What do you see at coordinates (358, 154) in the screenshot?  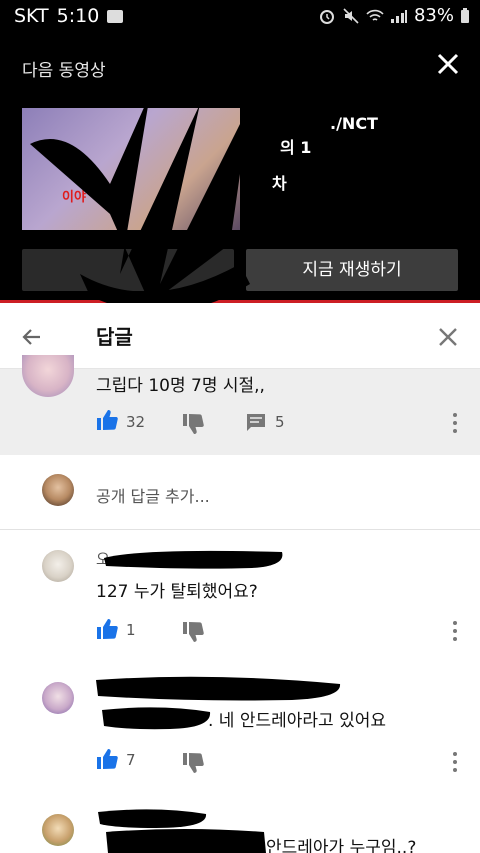 I see `next-video-info: ./NCT 의 1 차` at bounding box center [358, 154].